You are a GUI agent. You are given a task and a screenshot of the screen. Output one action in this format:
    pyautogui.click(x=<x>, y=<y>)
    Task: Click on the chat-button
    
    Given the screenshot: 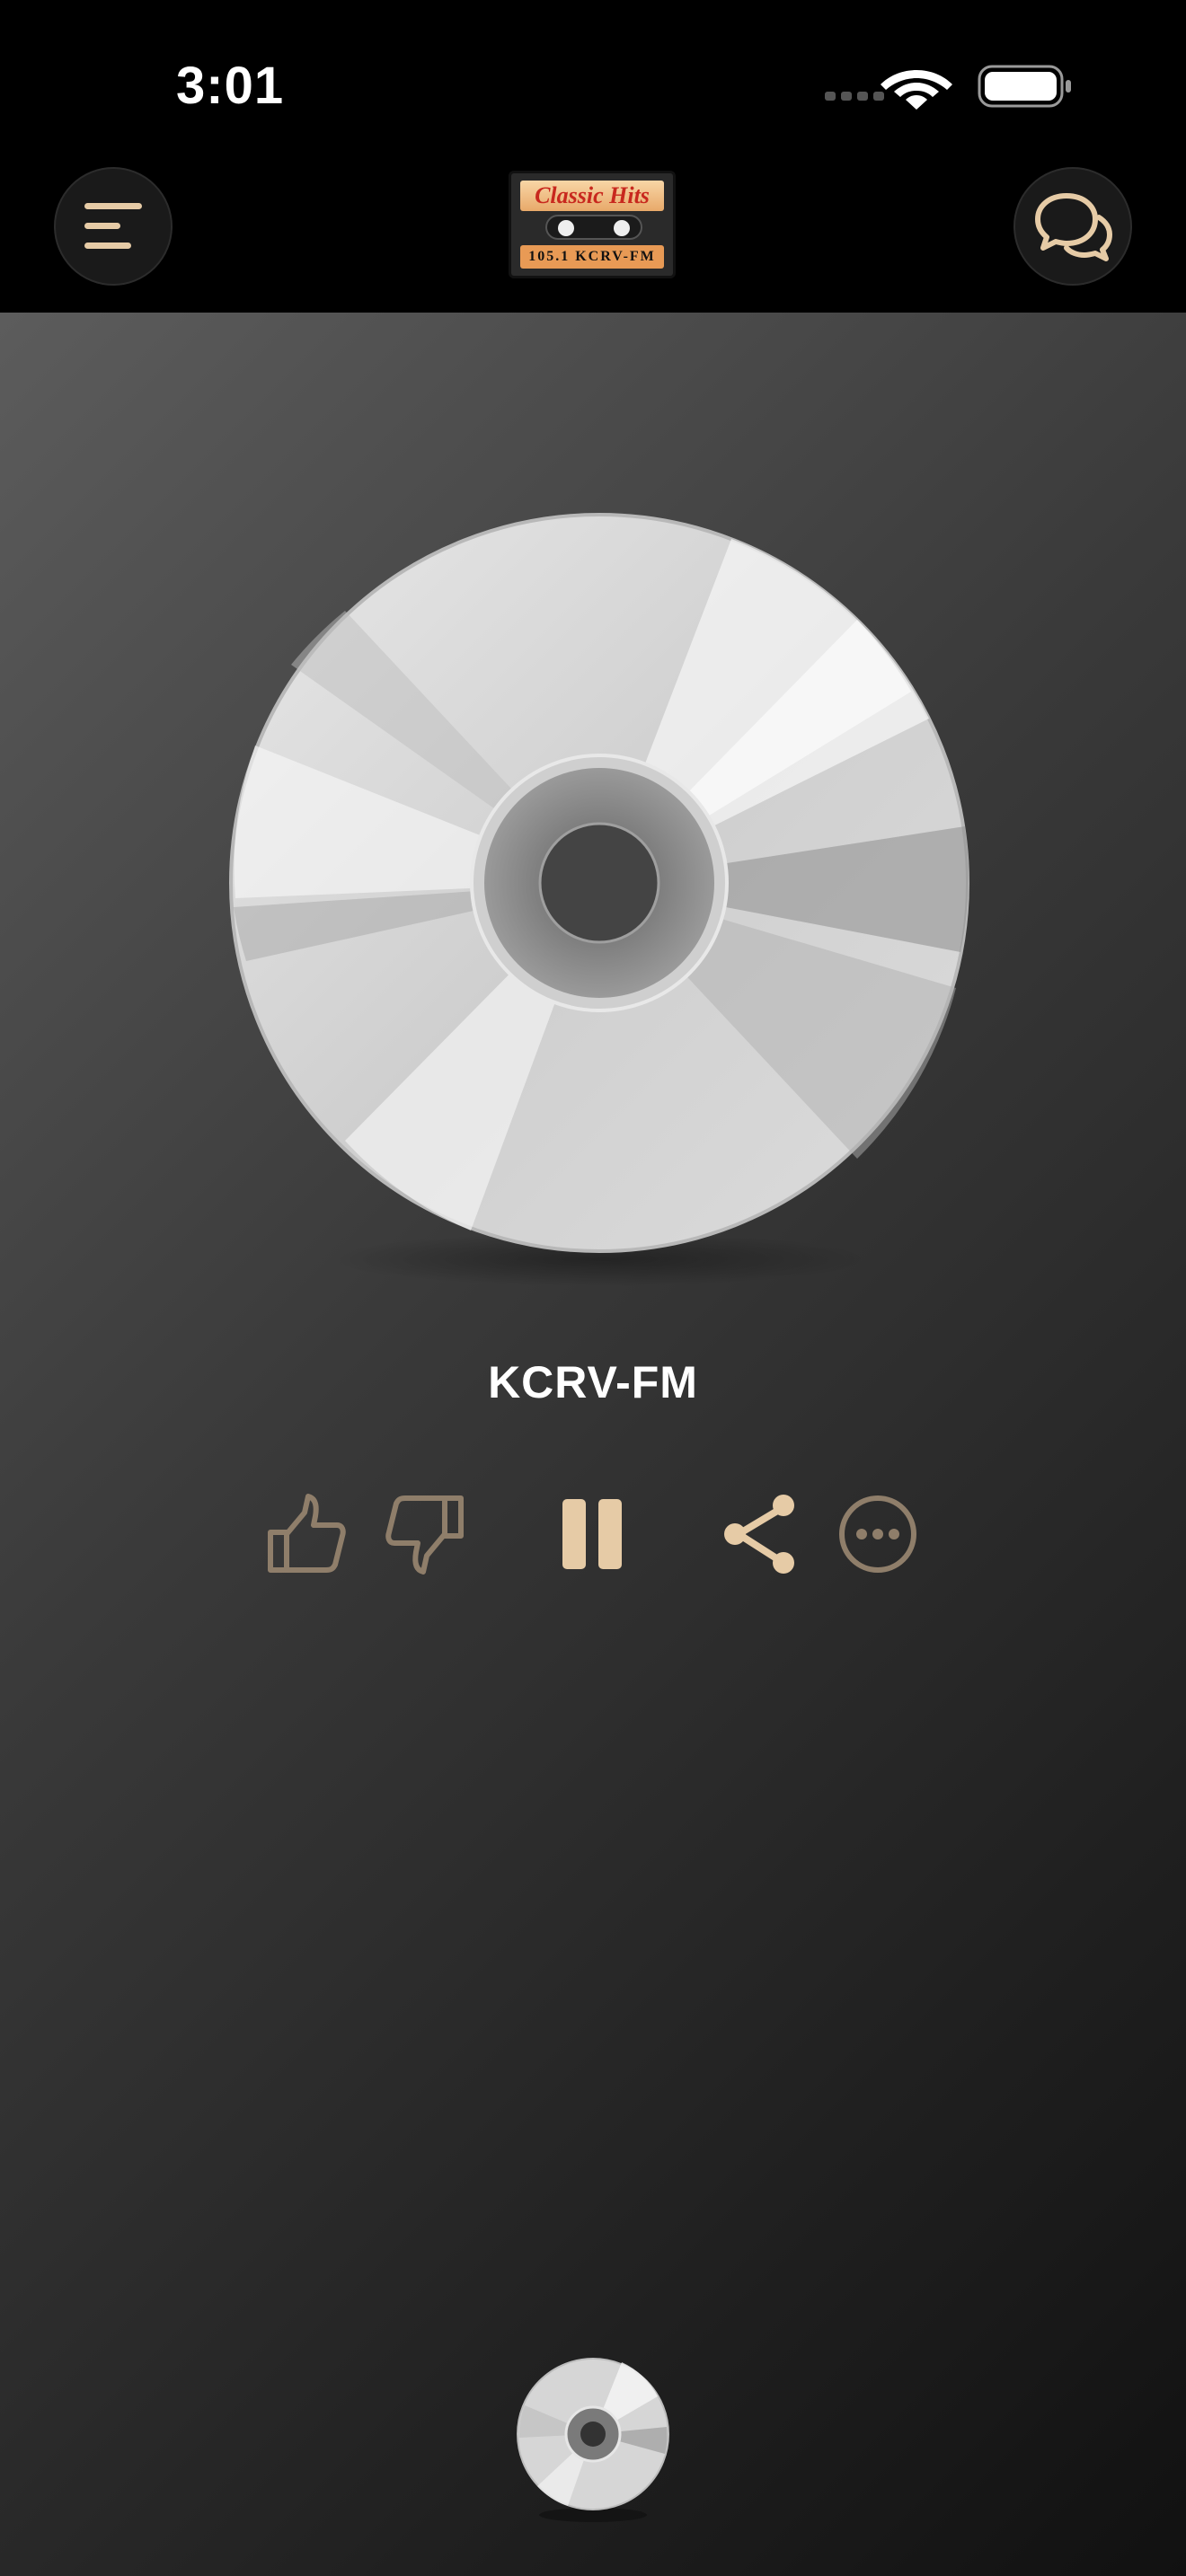 What is the action you would take?
    pyautogui.click(x=1072, y=226)
    